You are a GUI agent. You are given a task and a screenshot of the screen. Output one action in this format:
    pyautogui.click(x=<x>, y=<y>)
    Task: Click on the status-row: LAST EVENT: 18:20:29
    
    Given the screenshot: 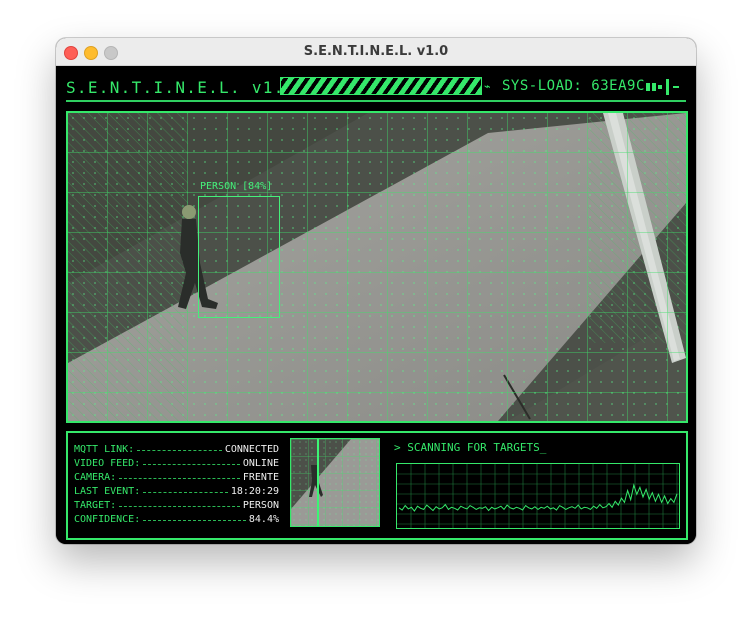 What is the action you would take?
    pyautogui.click(x=176, y=492)
    